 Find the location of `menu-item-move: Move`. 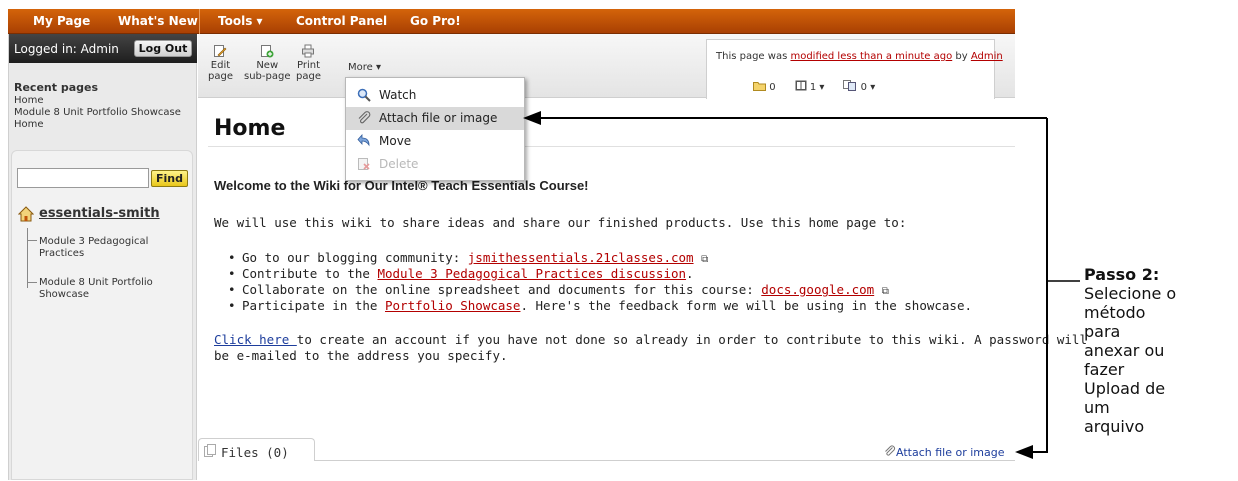

menu-item-move: Move is located at coordinates (435, 141).